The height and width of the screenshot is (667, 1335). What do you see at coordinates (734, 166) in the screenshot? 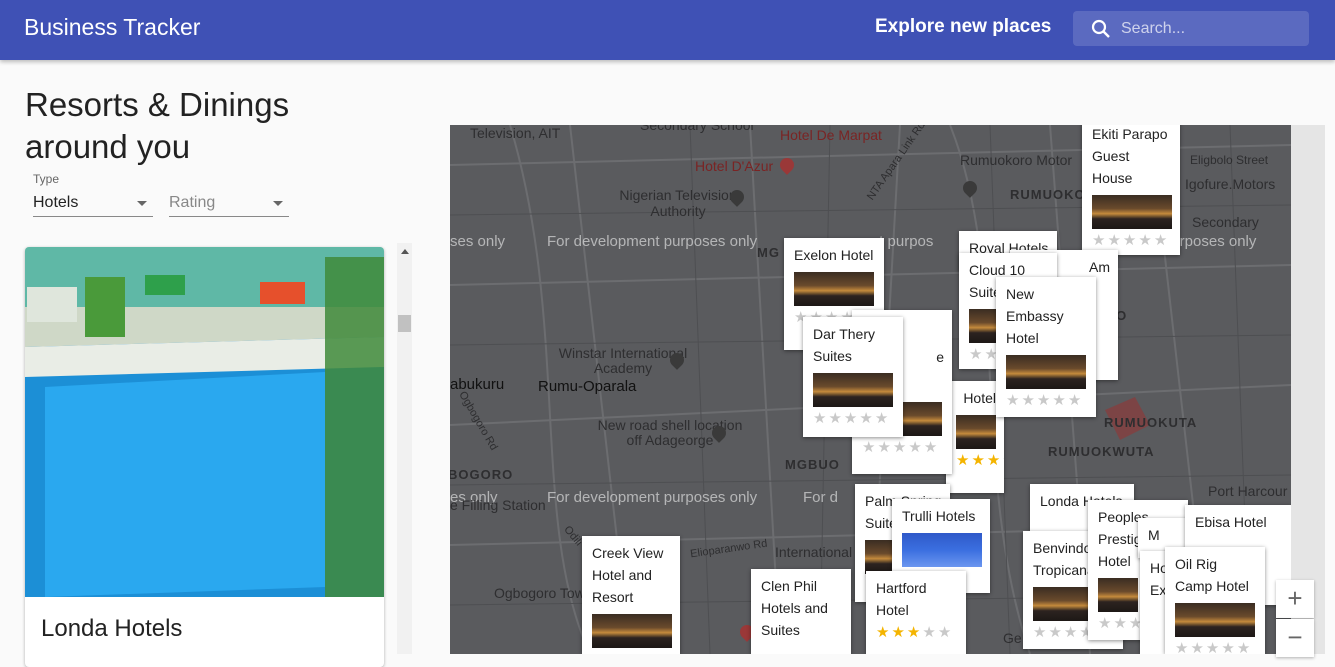
I see `map-label: Hotel D'Azur` at bounding box center [734, 166].